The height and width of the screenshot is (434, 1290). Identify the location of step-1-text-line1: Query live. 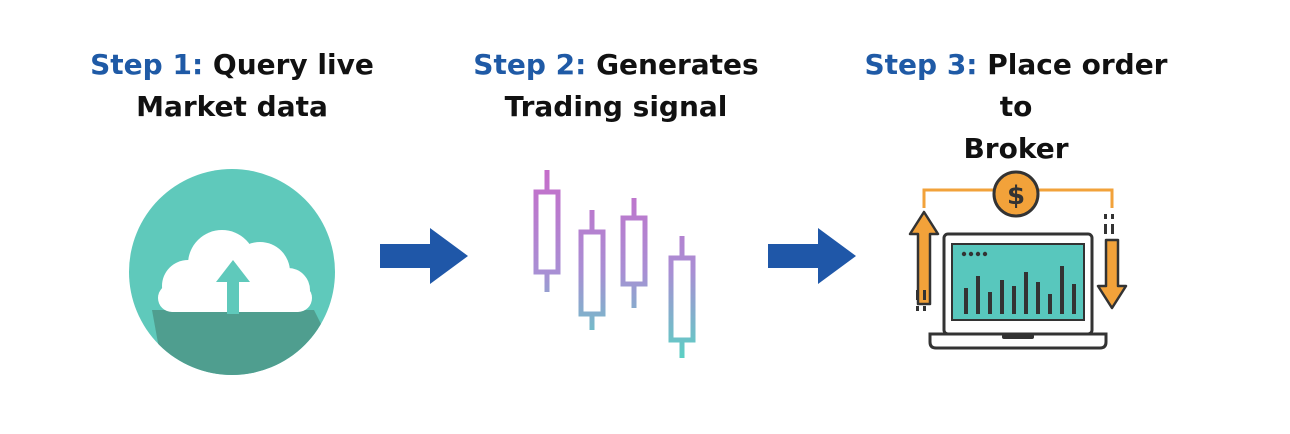
(293, 64).